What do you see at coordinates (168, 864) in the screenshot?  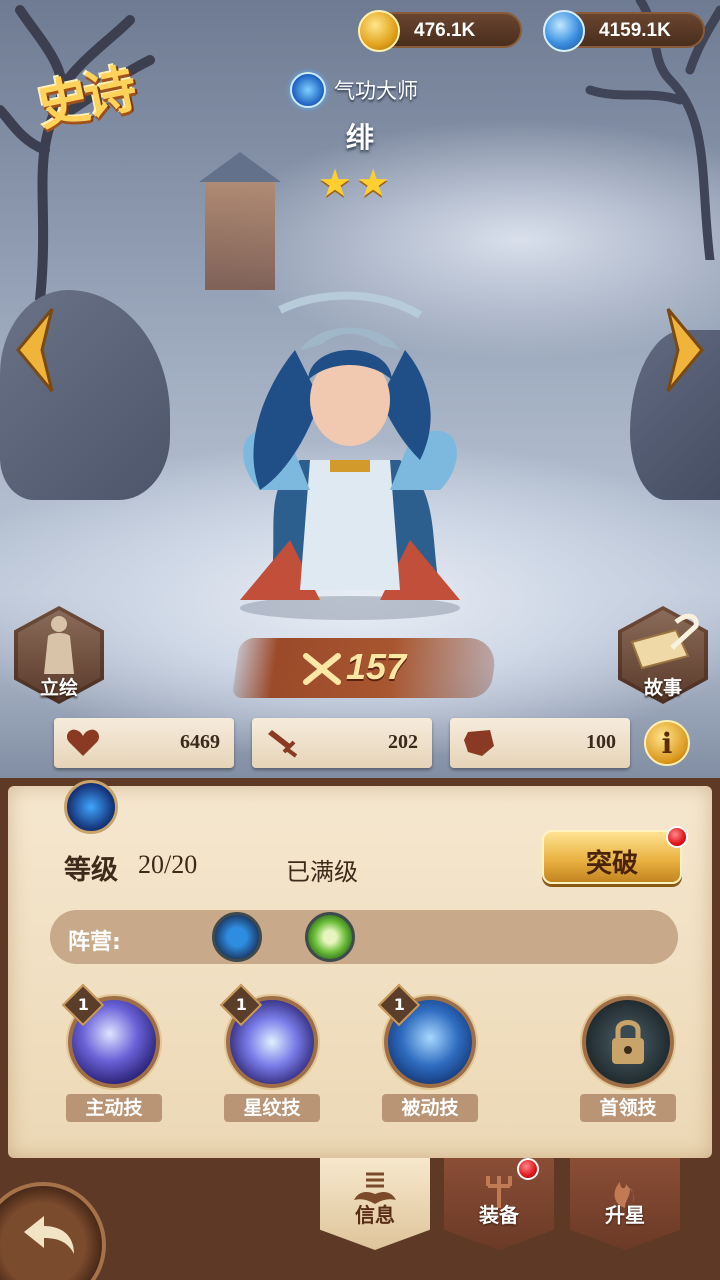 I see `level-value: 20/20` at bounding box center [168, 864].